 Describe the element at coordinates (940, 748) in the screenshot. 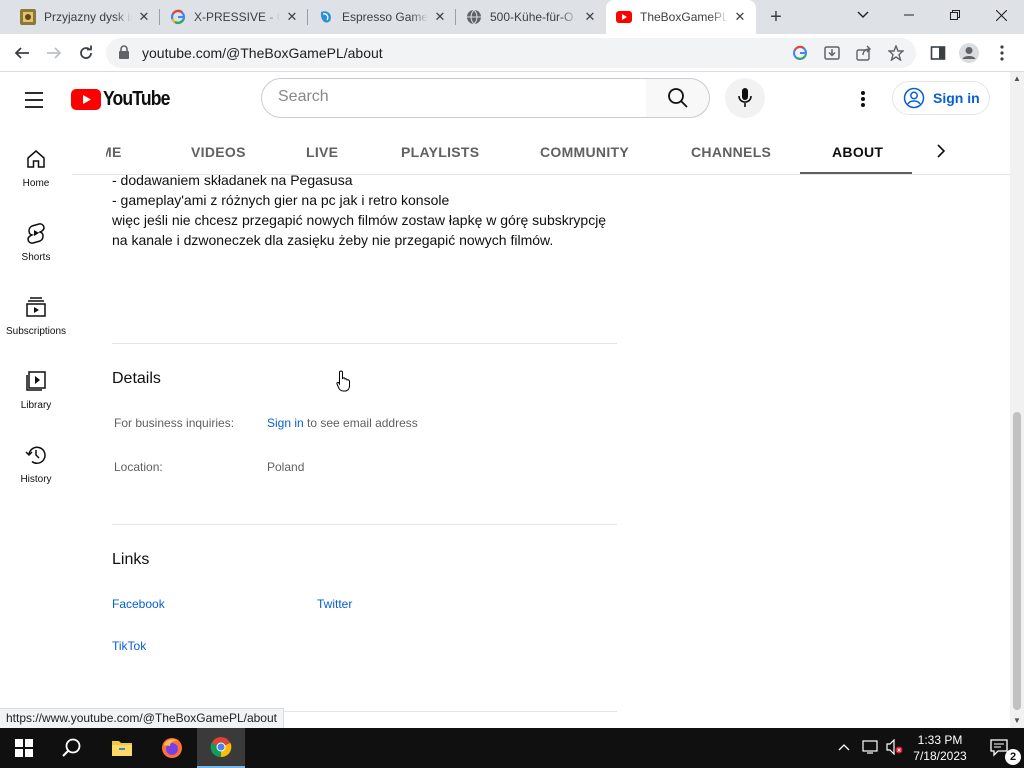

I see `system-clock: 1:33 PM 7/18/2023` at that location.